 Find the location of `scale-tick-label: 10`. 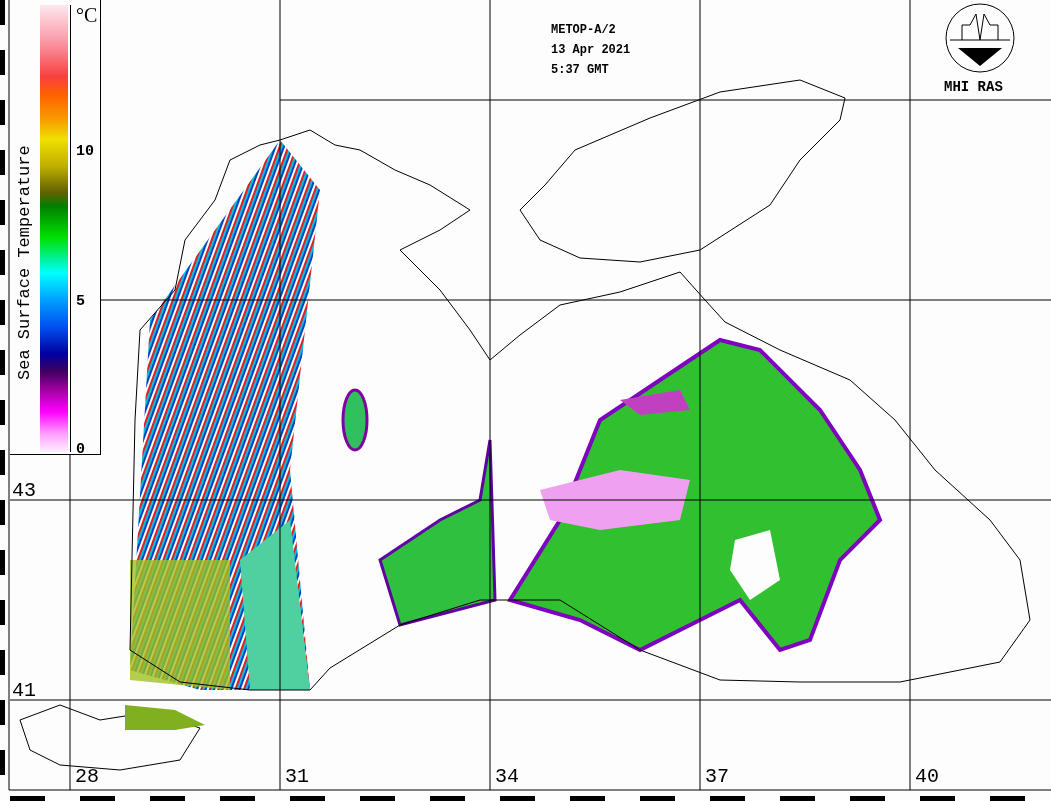

scale-tick-label: 10 is located at coordinates (85, 152).